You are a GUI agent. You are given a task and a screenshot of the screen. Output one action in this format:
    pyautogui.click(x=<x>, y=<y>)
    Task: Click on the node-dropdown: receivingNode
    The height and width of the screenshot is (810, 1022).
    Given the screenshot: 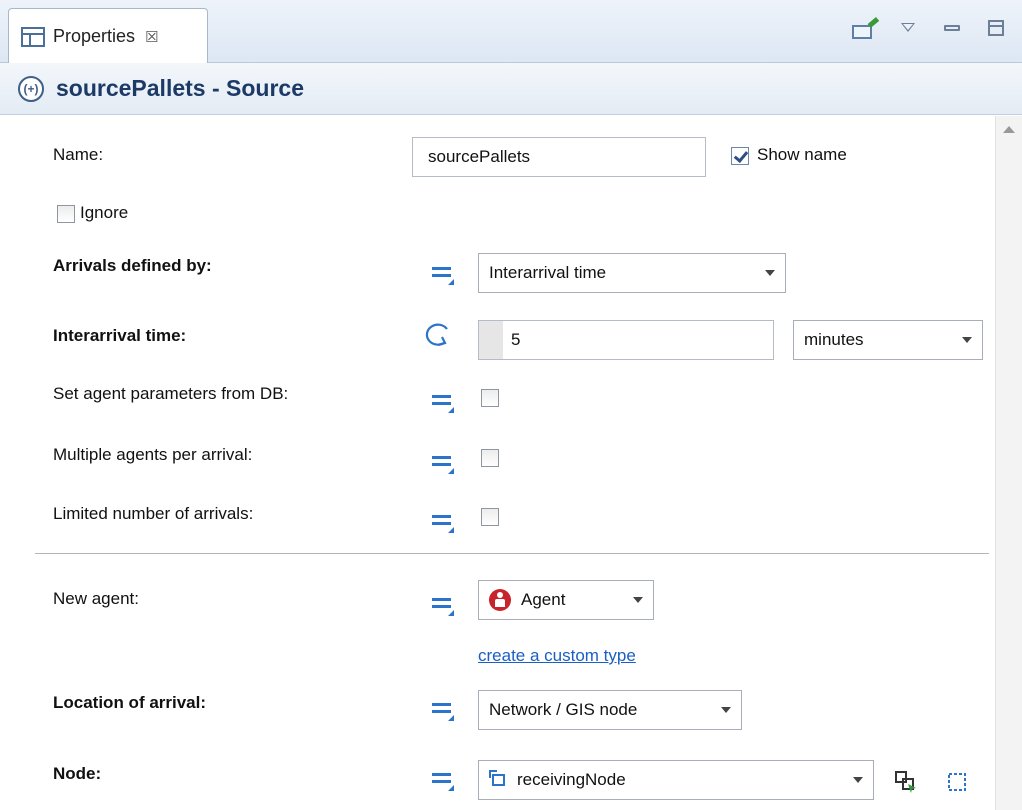 What is the action you would take?
    pyautogui.click(x=676, y=780)
    